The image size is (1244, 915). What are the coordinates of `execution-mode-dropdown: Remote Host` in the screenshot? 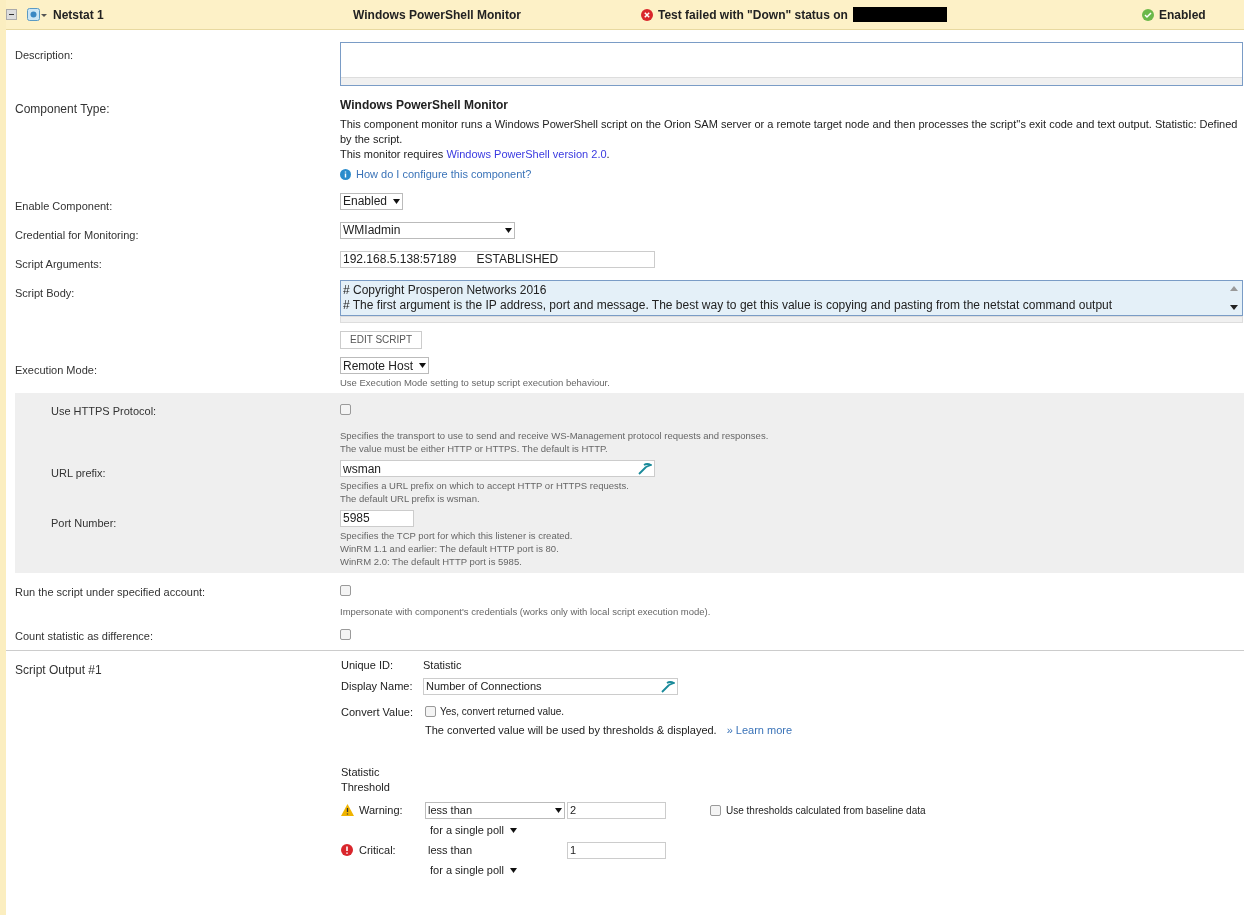 It's located at (385, 365).